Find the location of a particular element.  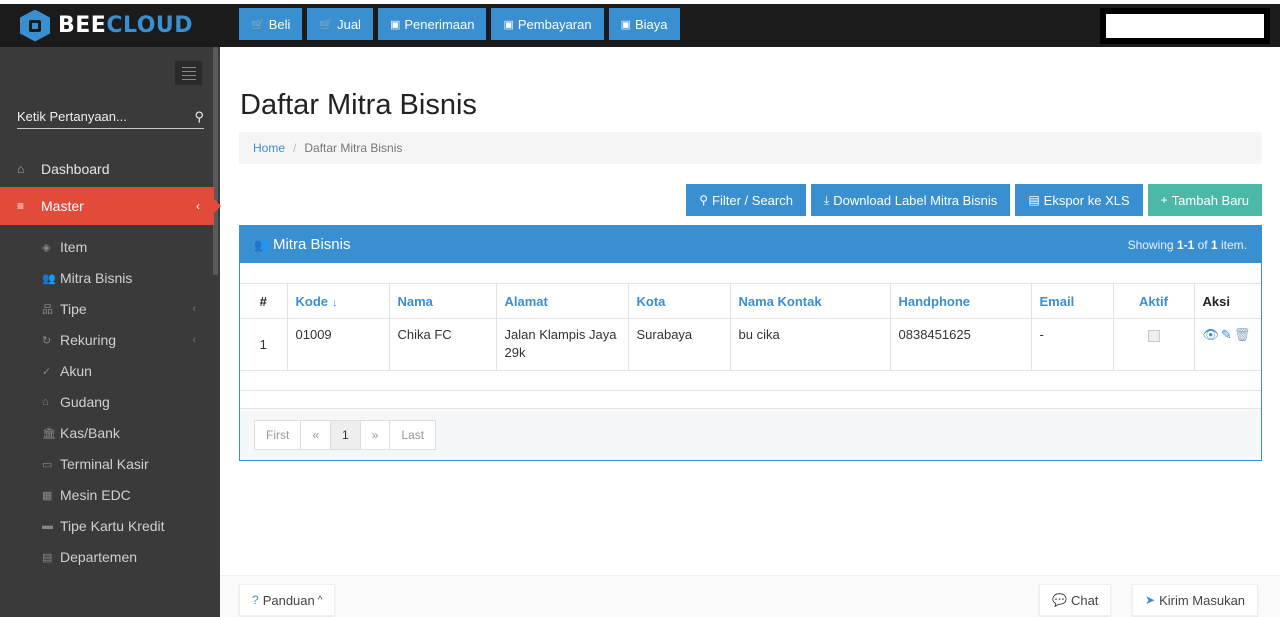

refresh-icon: ↻ is located at coordinates (47, 340).